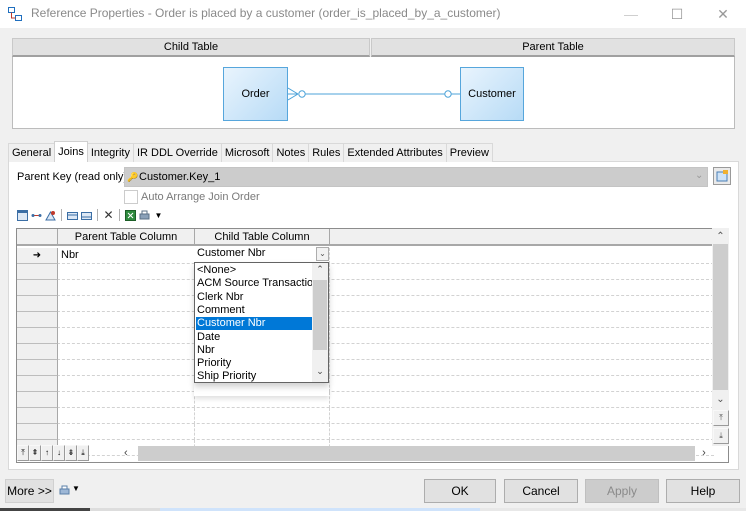 This screenshot has height=511, width=746. What do you see at coordinates (469, 152) in the screenshot?
I see `tab-preview: Preview` at bounding box center [469, 152].